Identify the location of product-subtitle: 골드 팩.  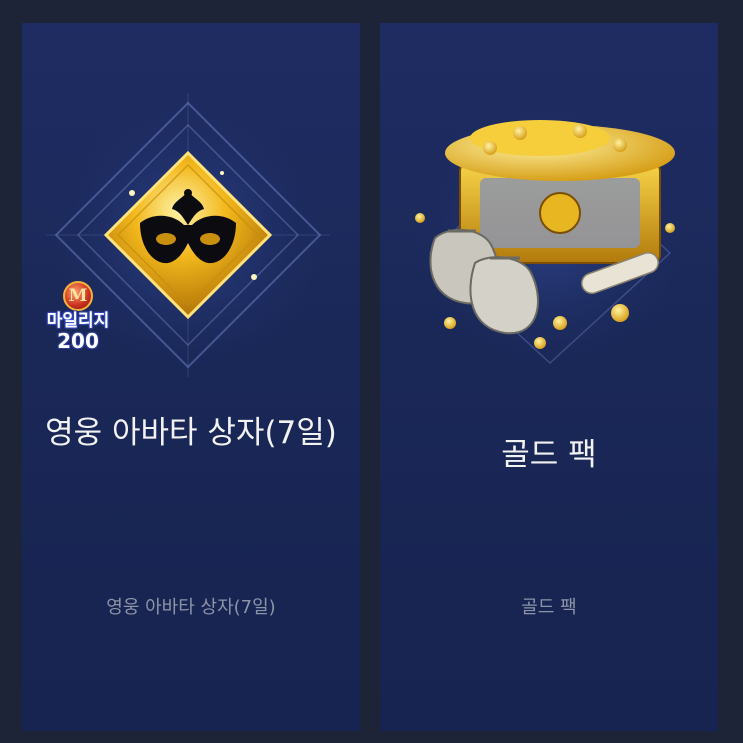
(549, 607).